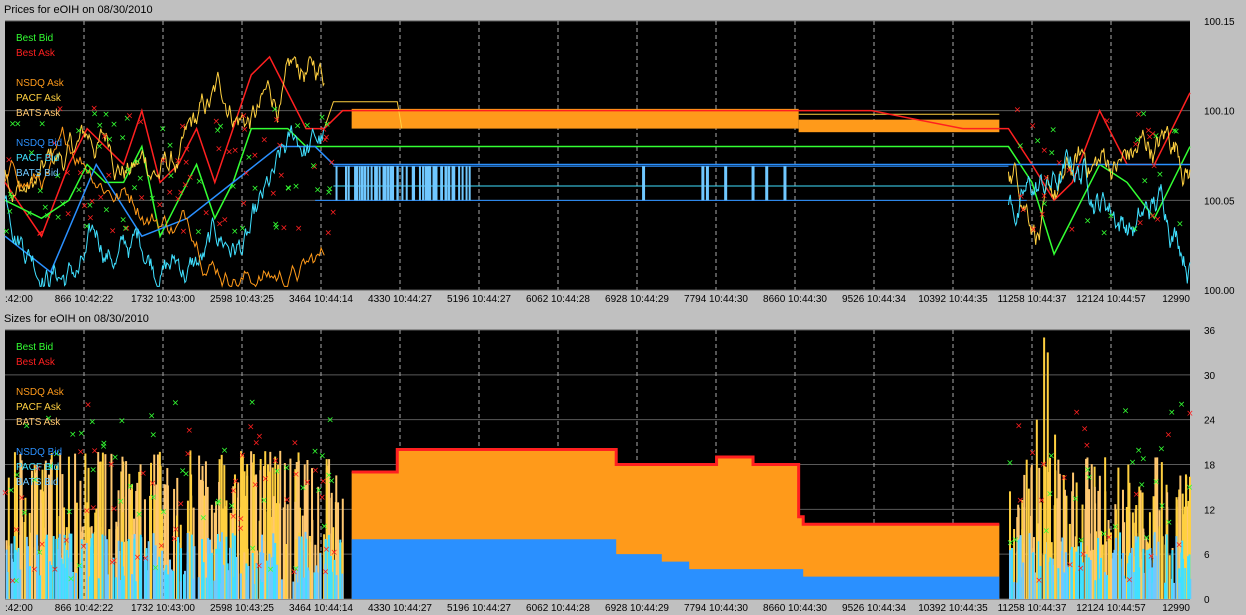  I want to click on y-tick-label: 30, so click(1210, 376).